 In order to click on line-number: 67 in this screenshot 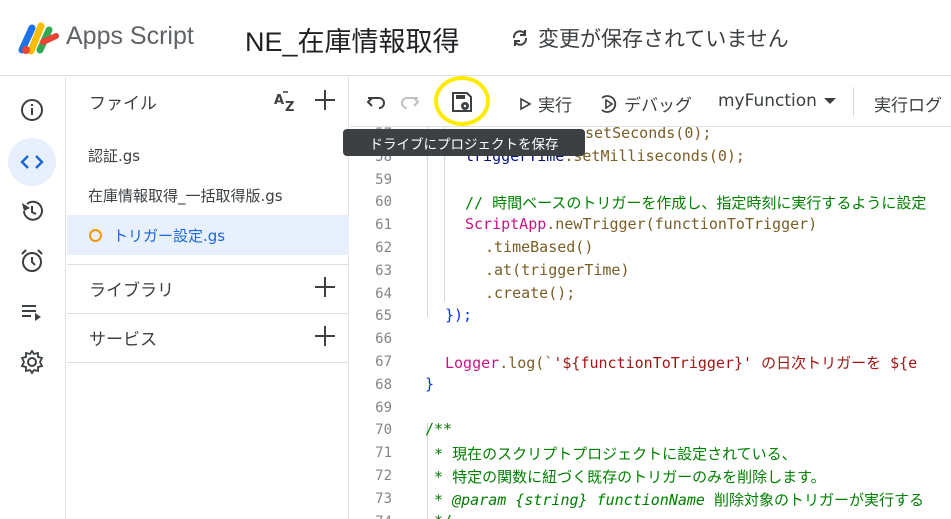, I will do `click(383, 362)`.